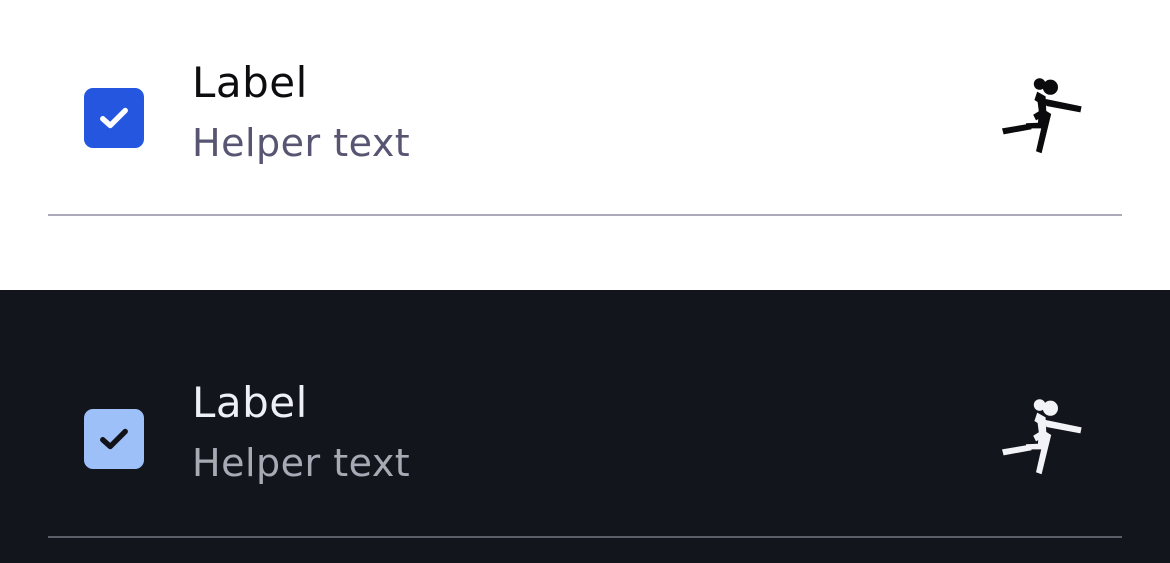 Image resolution: width=1170 pixels, height=563 pixels. I want to click on checkbox-dark, so click(114, 439).